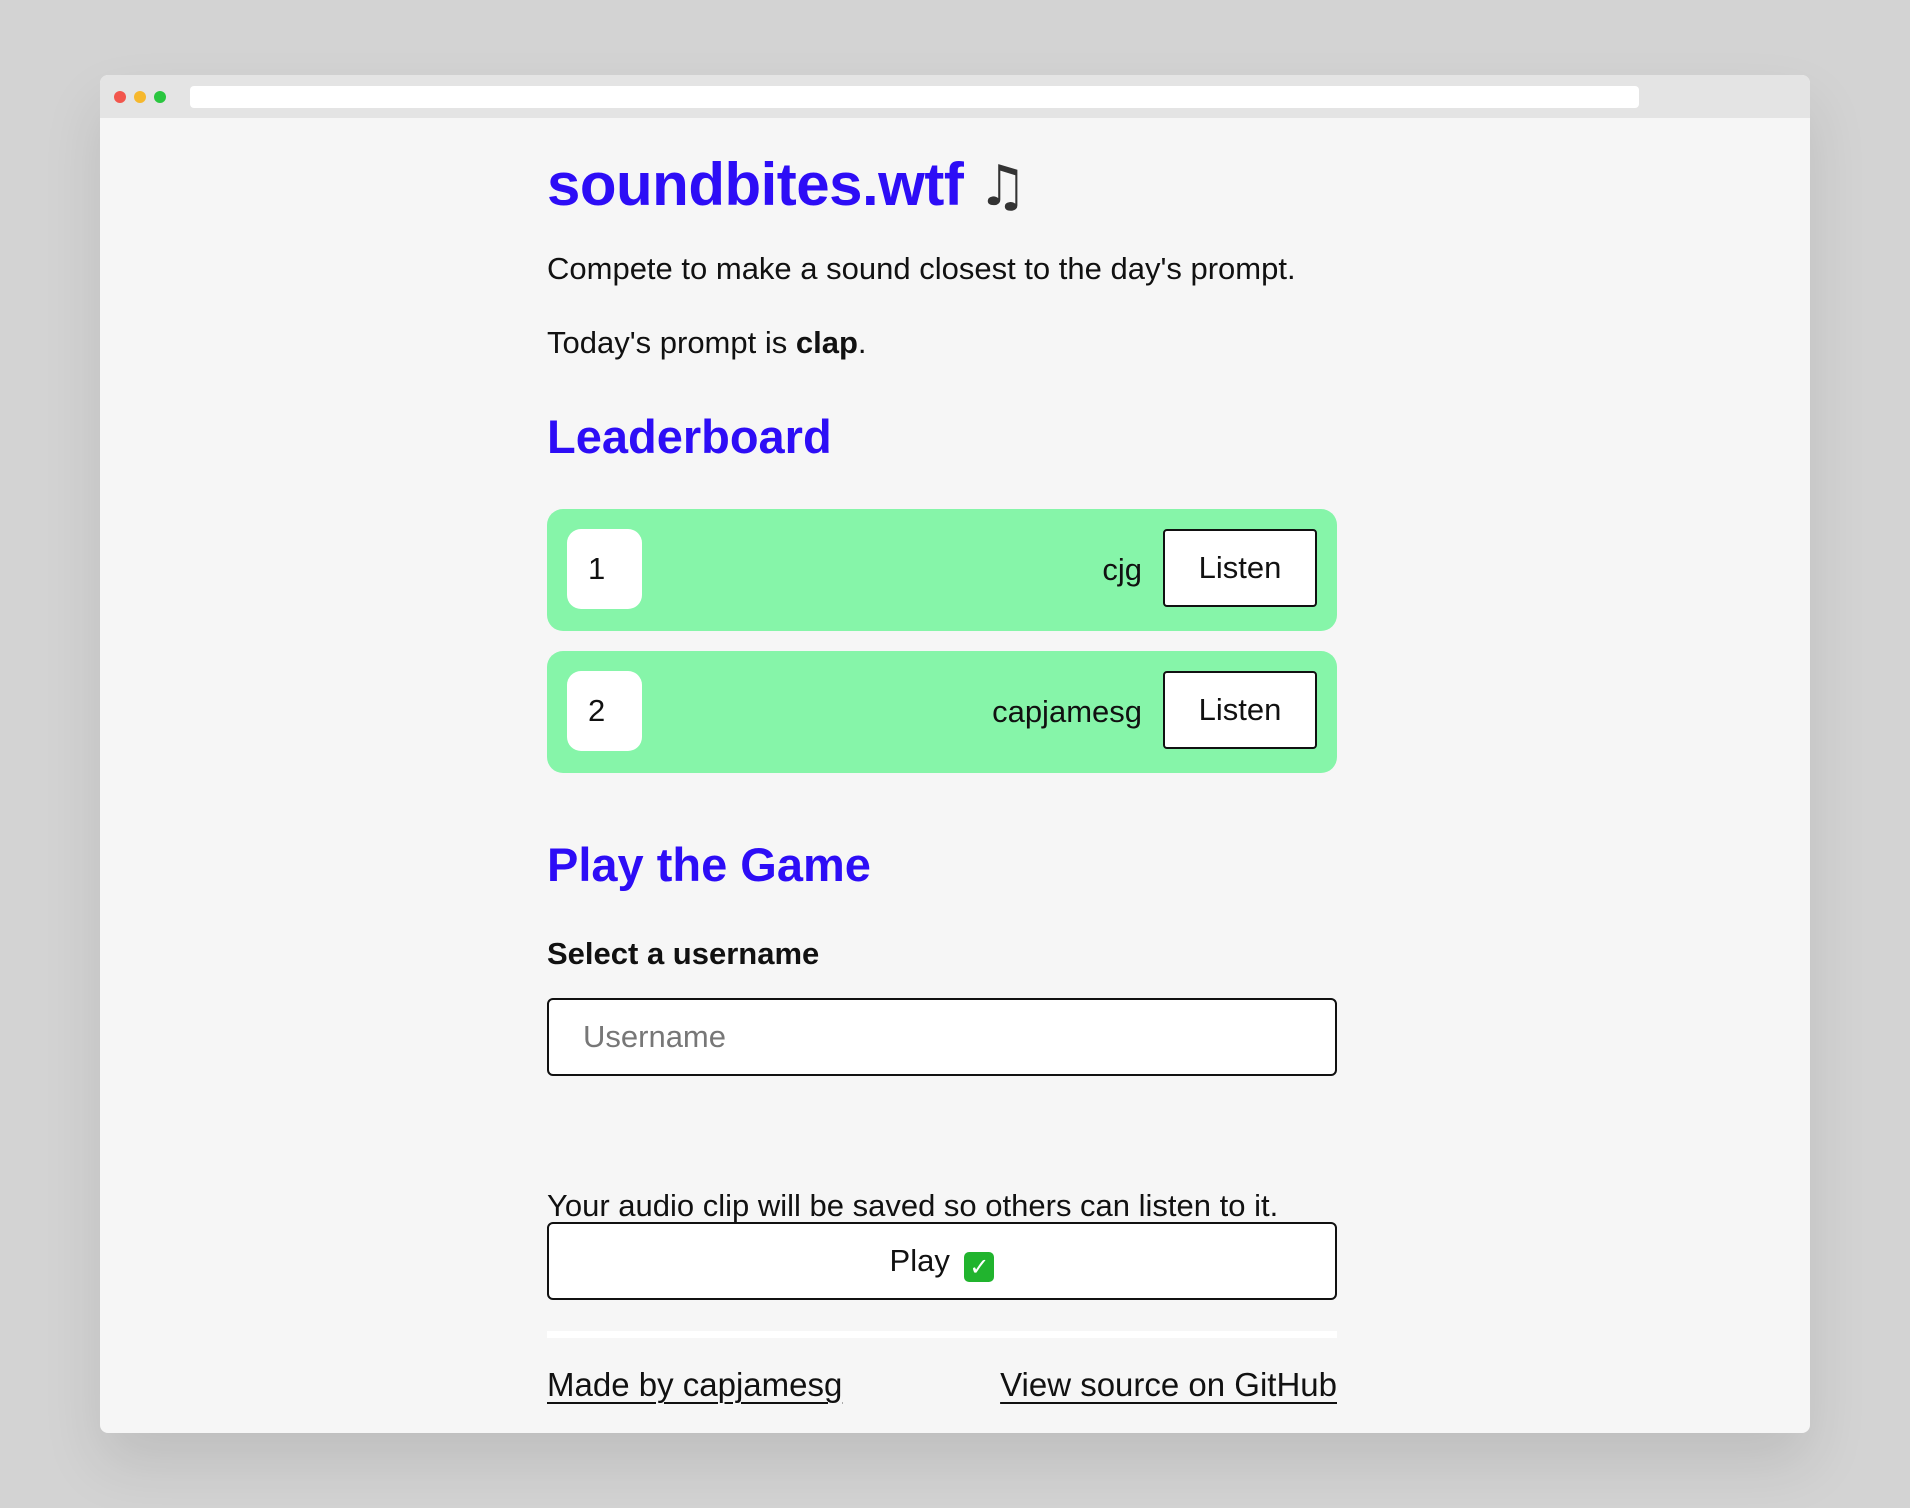 This screenshot has width=1910, height=1508. I want to click on username-input, so click(942, 1037).